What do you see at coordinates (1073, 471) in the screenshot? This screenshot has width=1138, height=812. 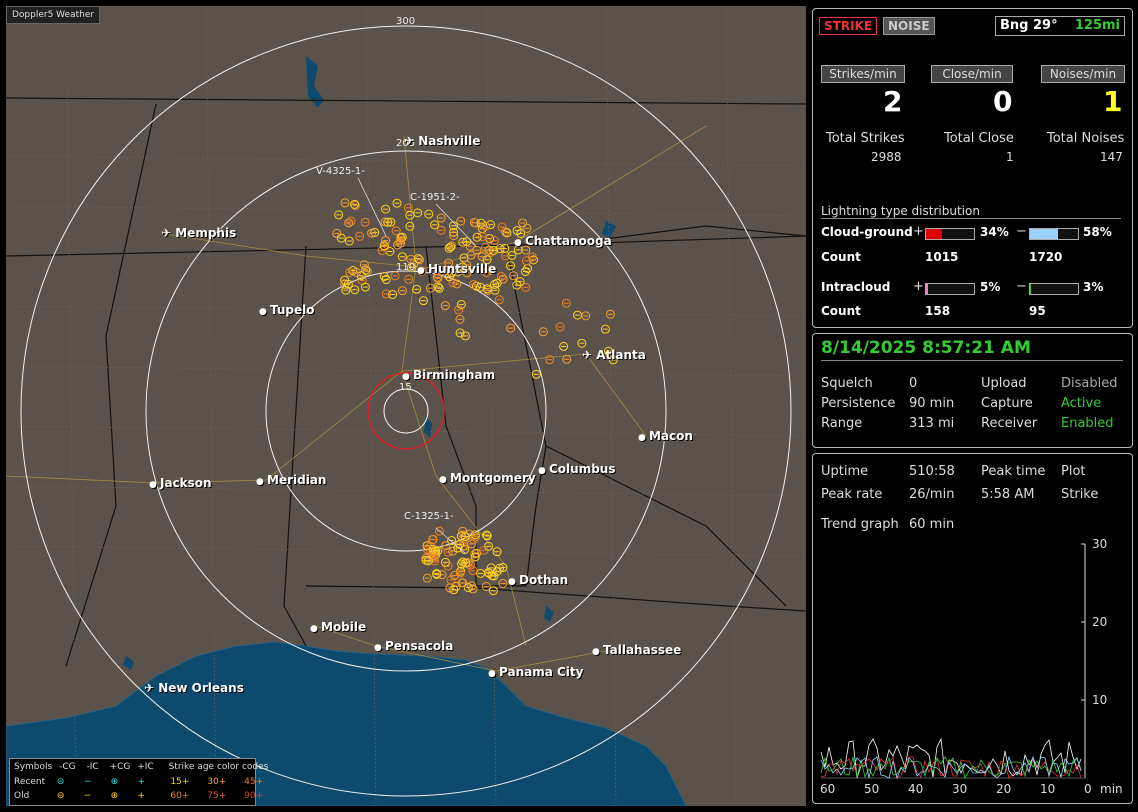 I see `plot-label: Plot` at bounding box center [1073, 471].